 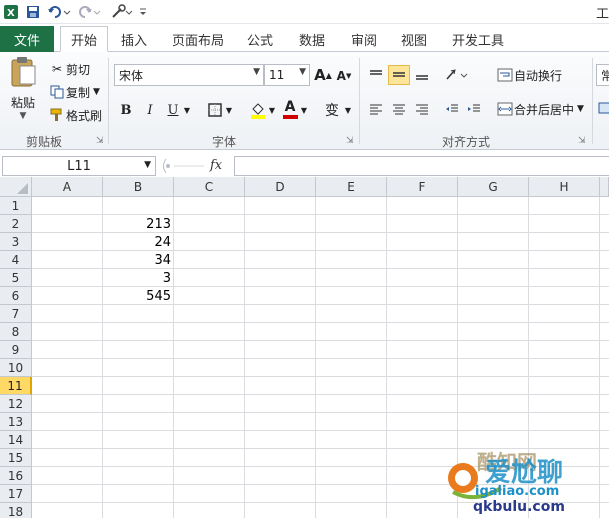 What do you see at coordinates (33, 12) in the screenshot?
I see `save-icon` at bounding box center [33, 12].